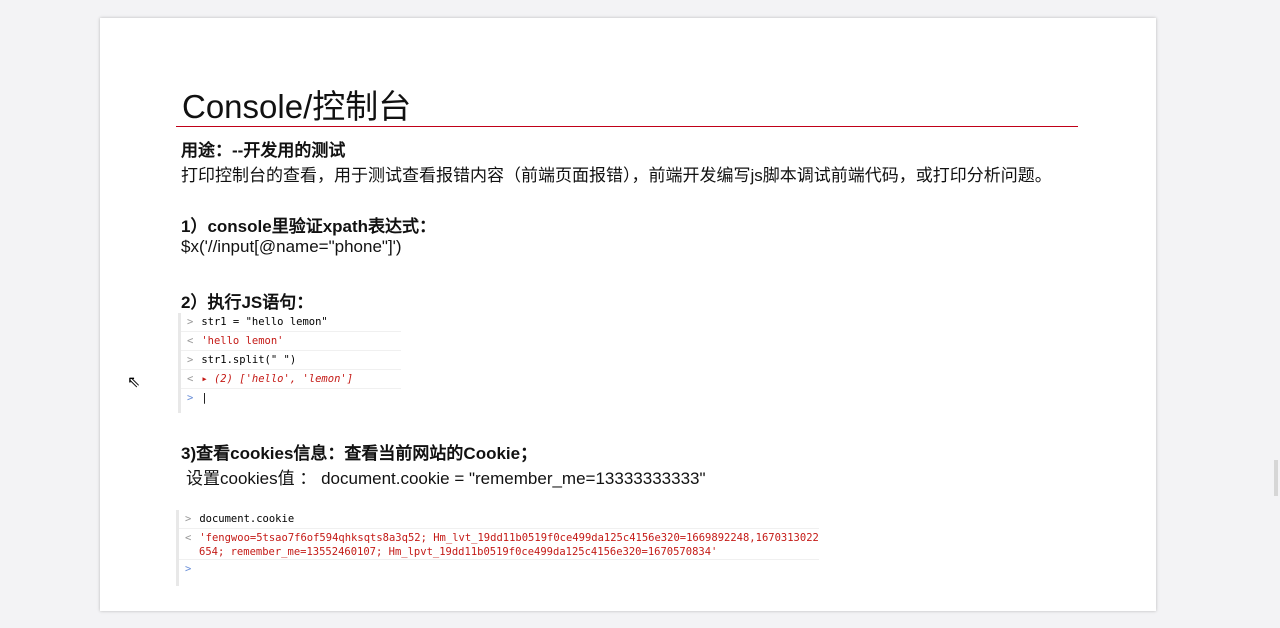  What do you see at coordinates (297, 106) in the screenshot?
I see `slide-title: Console/控制台` at bounding box center [297, 106].